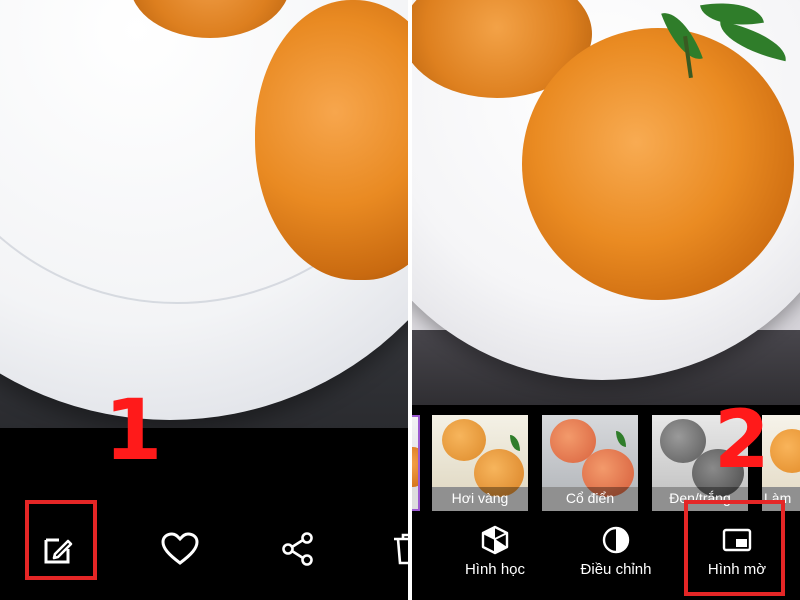  What do you see at coordinates (590, 463) in the screenshot?
I see `filter-card: Cổ điển` at bounding box center [590, 463].